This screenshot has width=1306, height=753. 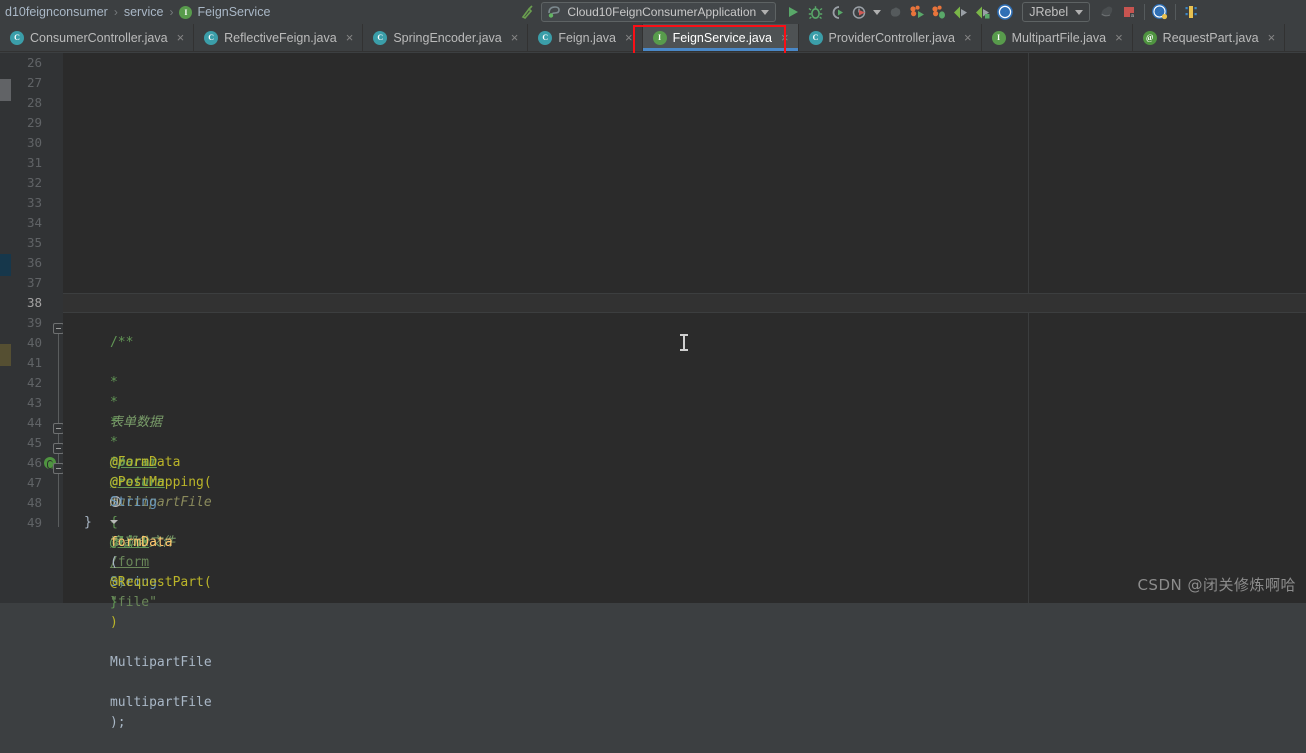 What do you see at coordinates (34, 502) in the screenshot?
I see `line-number: 48` at bounding box center [34, 502].